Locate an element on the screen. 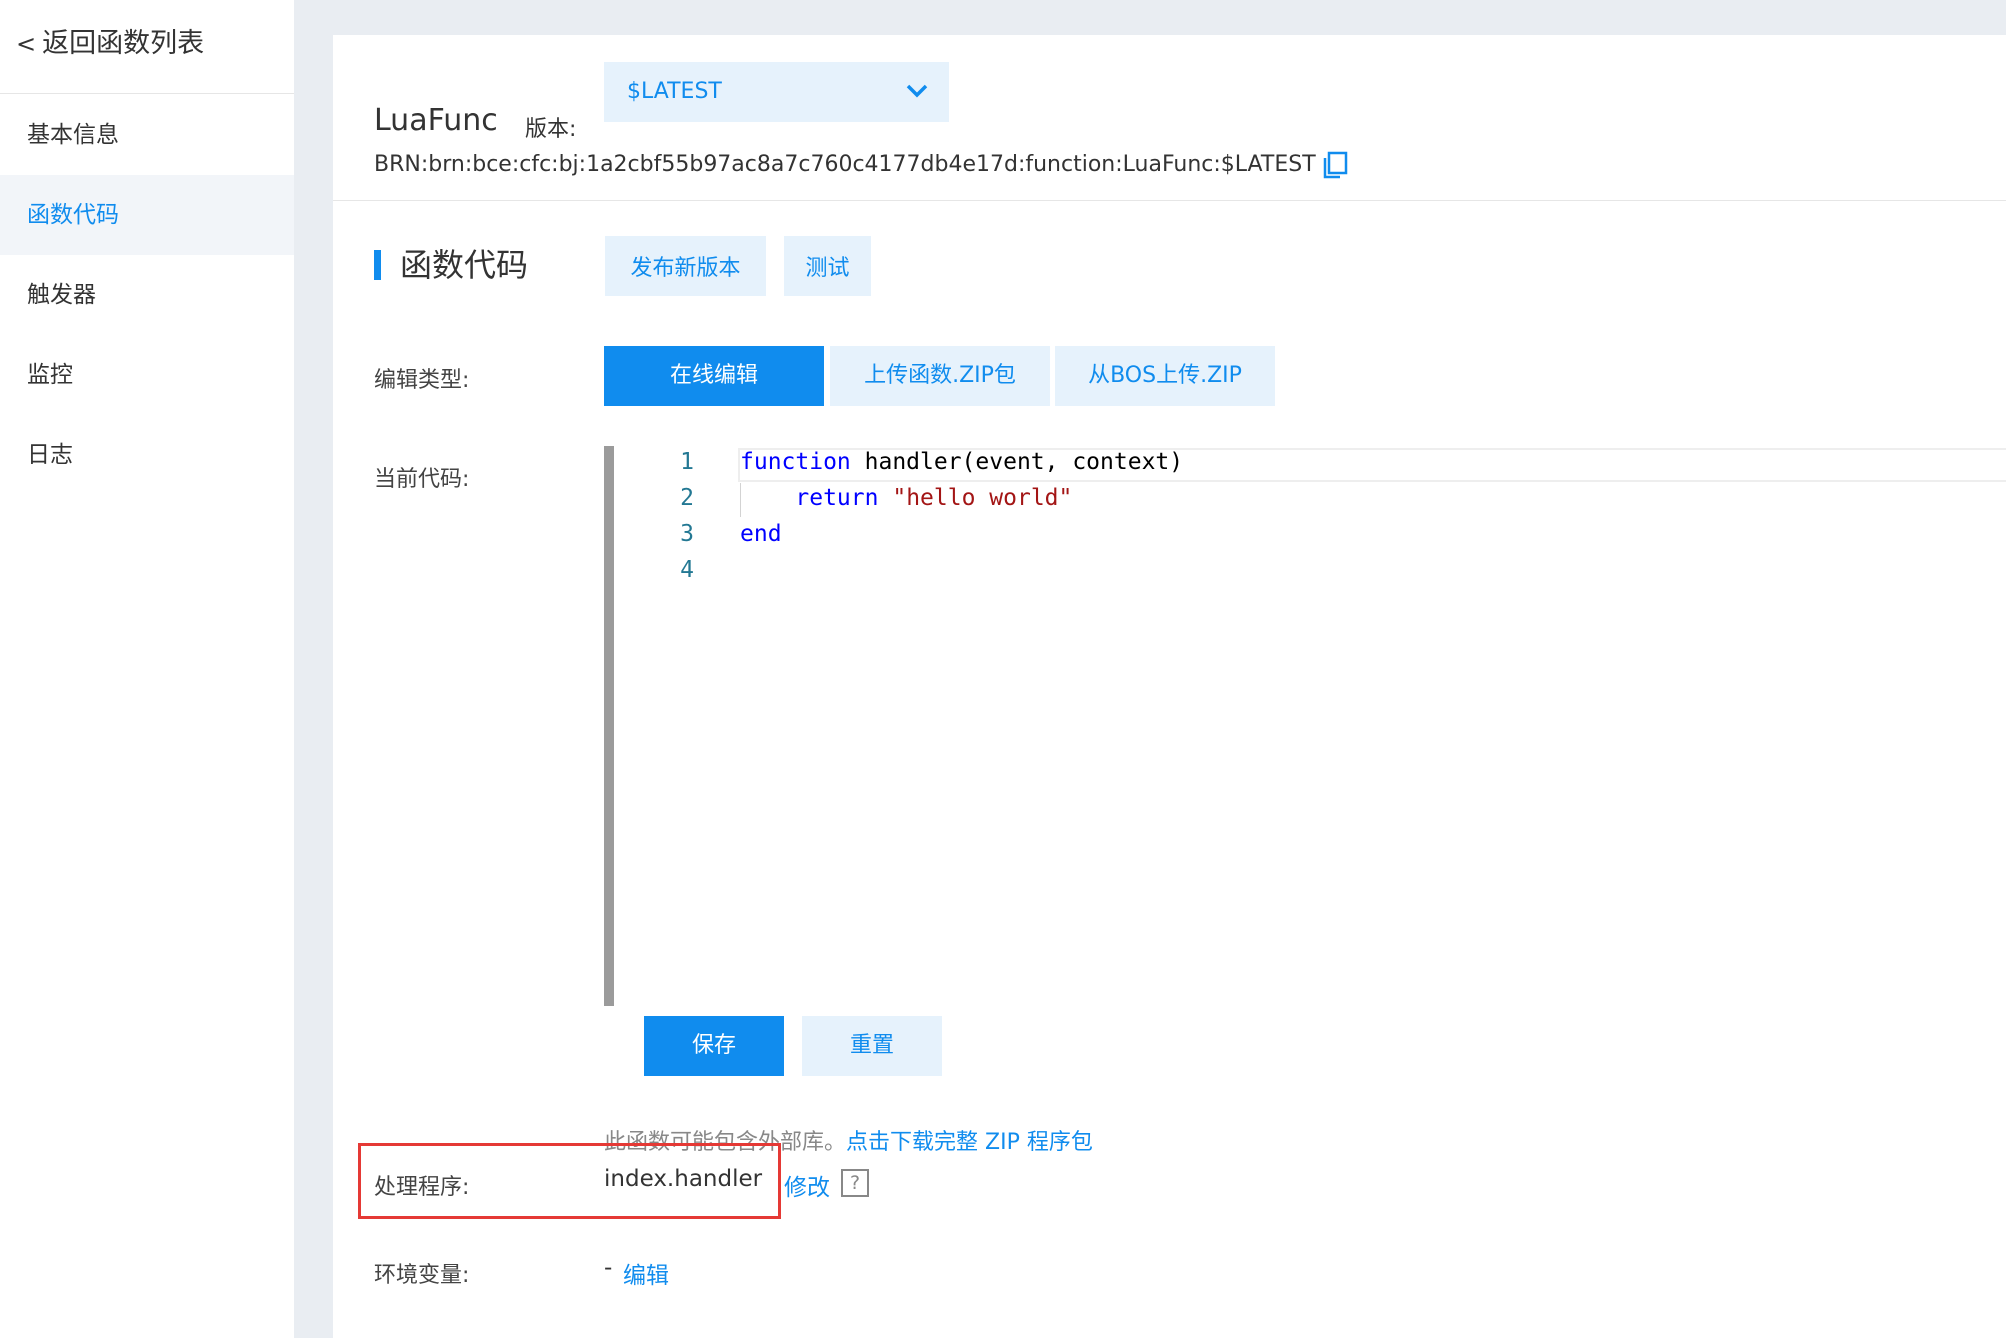  sidebar-item-monitoring: 监控 is located at coordinates (147, 375).